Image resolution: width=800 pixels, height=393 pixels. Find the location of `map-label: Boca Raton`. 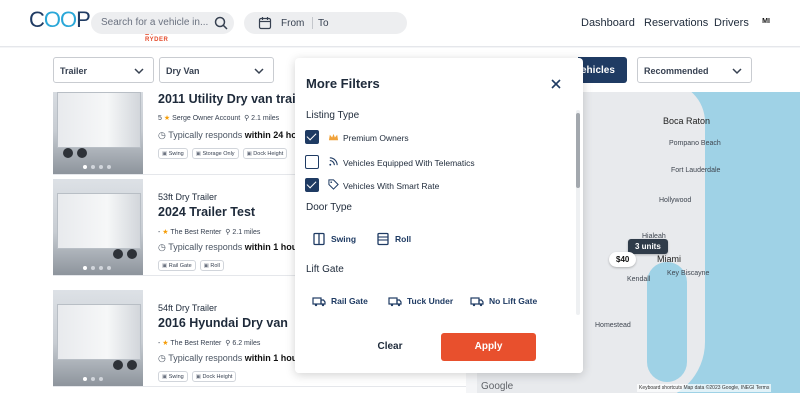

map-label: Boca Raton is located at coordinates (687, 121).